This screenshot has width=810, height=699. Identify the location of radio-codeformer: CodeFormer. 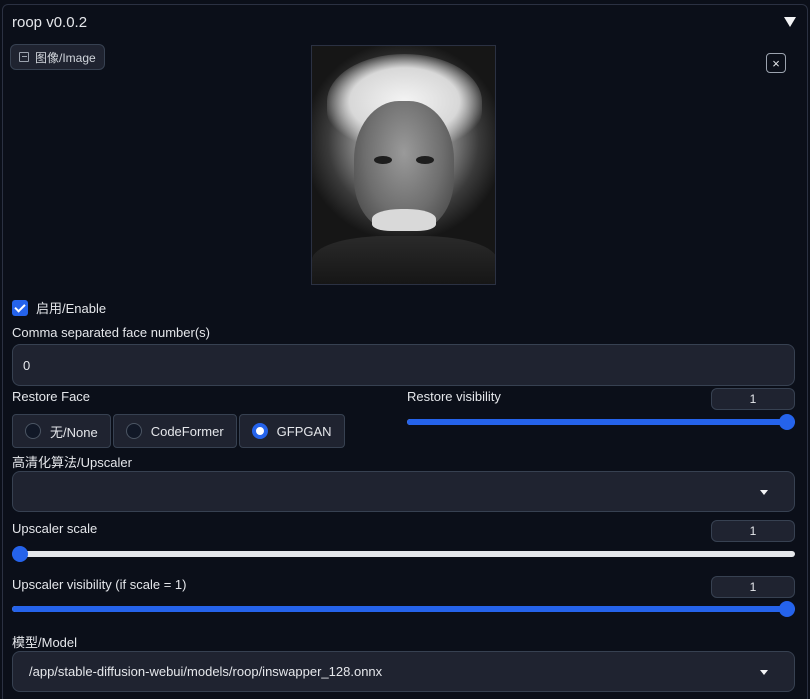
(174, 431).